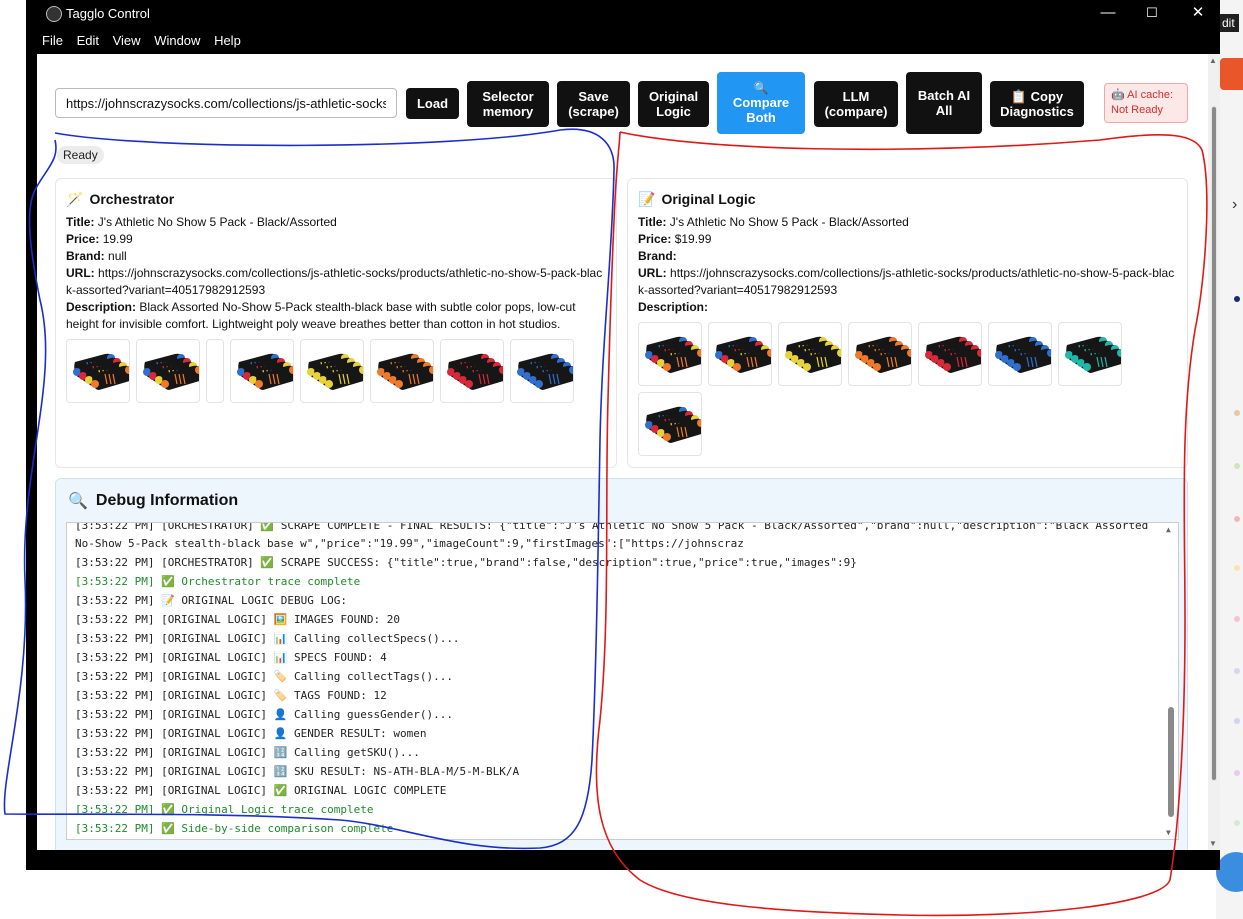 The height and width of the screenshot is (919, 1243). What do you see at coordinates (693, 239) in the screenshot?
I see `original-price-value: $19.99` at bounding box center [693, 239].